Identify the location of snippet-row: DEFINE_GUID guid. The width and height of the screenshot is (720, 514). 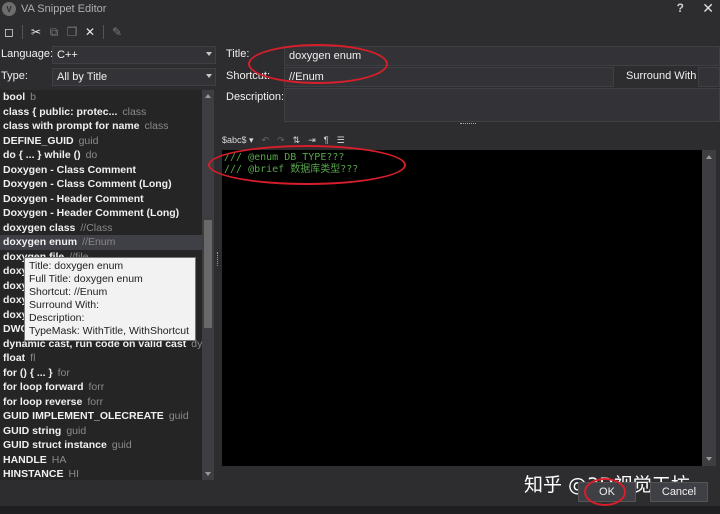
(107, 141).